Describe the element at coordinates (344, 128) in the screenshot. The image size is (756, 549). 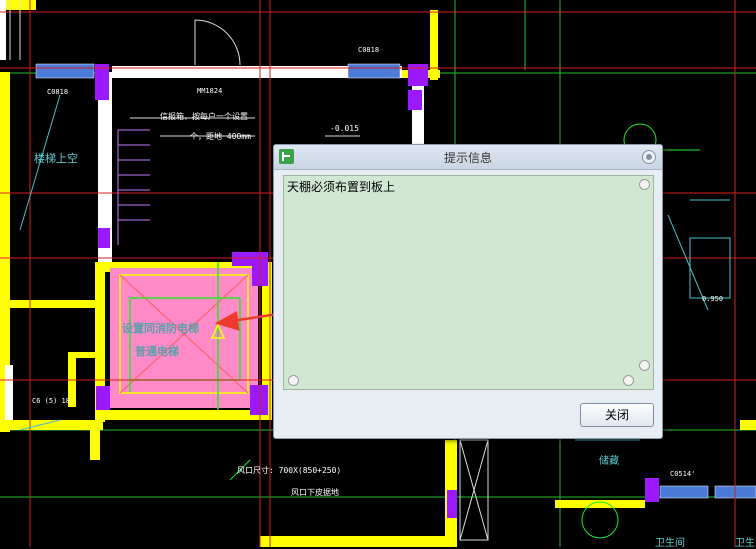
I see `level-label: -0.015` at that location.